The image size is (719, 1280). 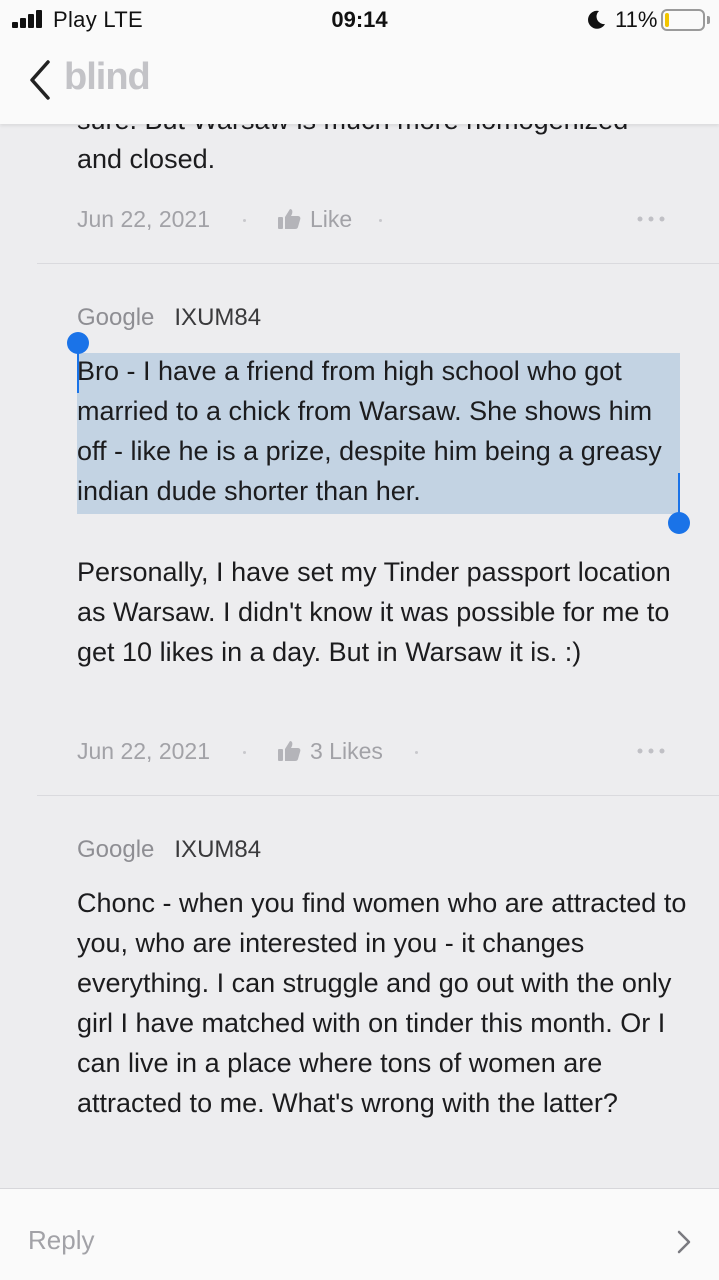 I want to click on selection-end-handle, so click(x=679, y=523).